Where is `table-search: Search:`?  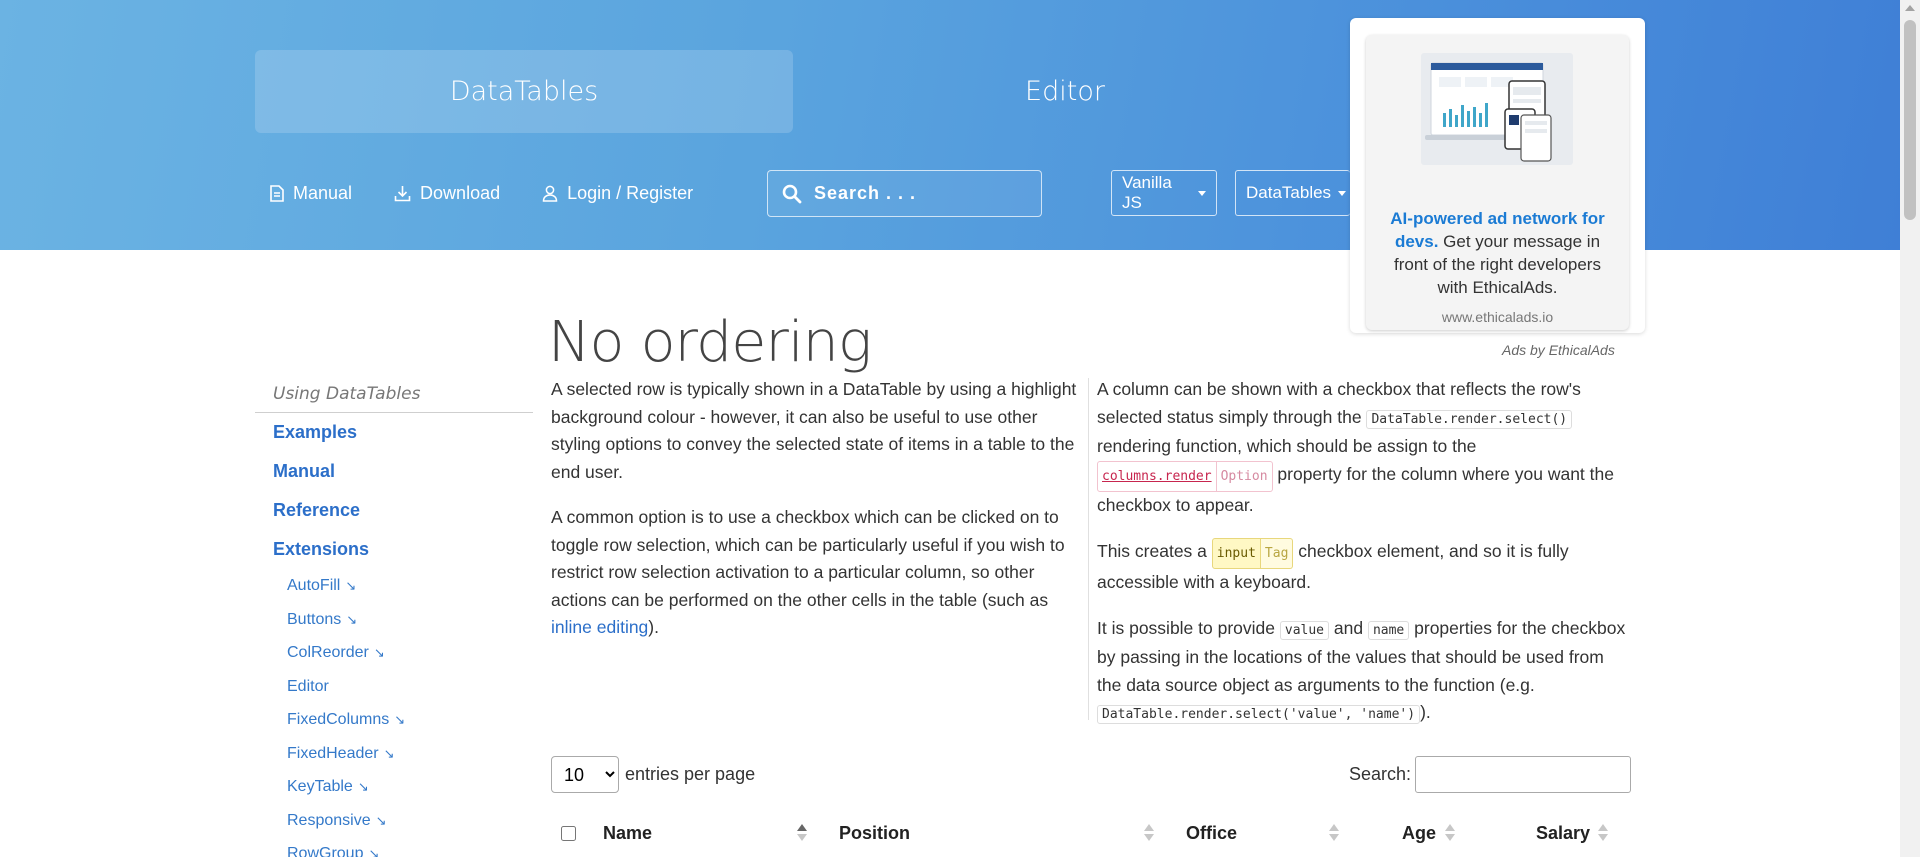 table-search: Search: is located at coordinates (1490, 774).